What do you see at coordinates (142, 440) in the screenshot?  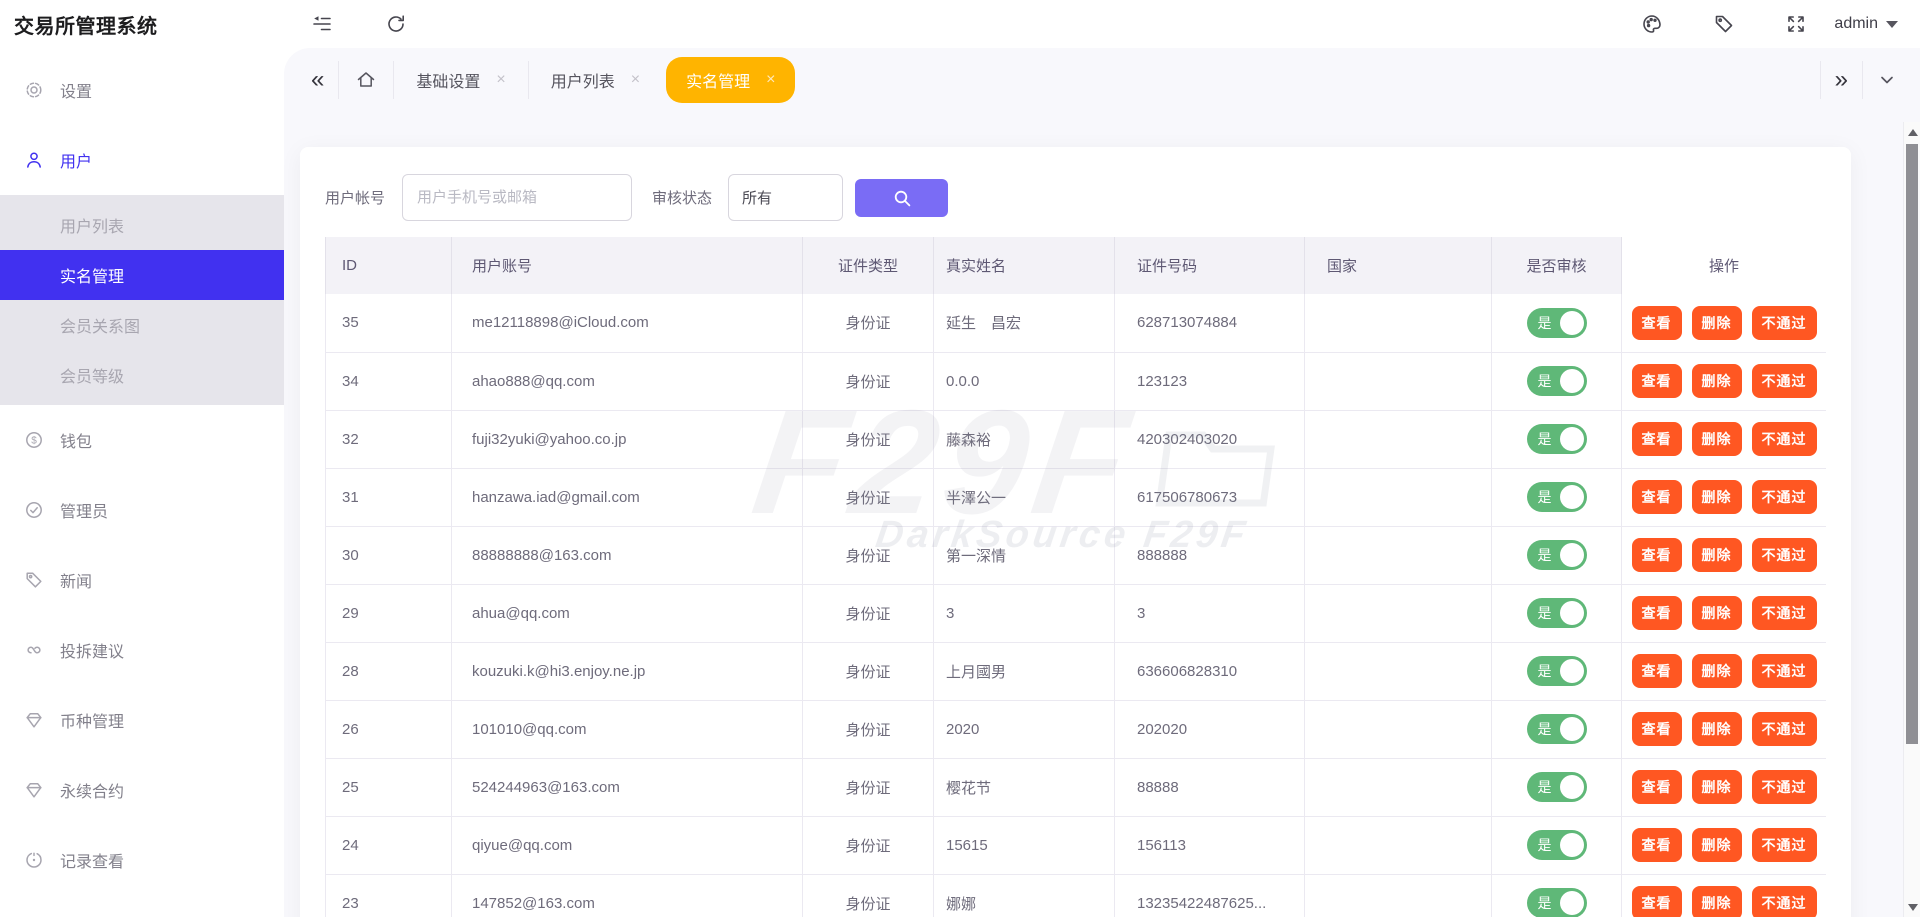 I see `sidebar-item-wallet: $ 钱包` at bounding box center [142, 440].